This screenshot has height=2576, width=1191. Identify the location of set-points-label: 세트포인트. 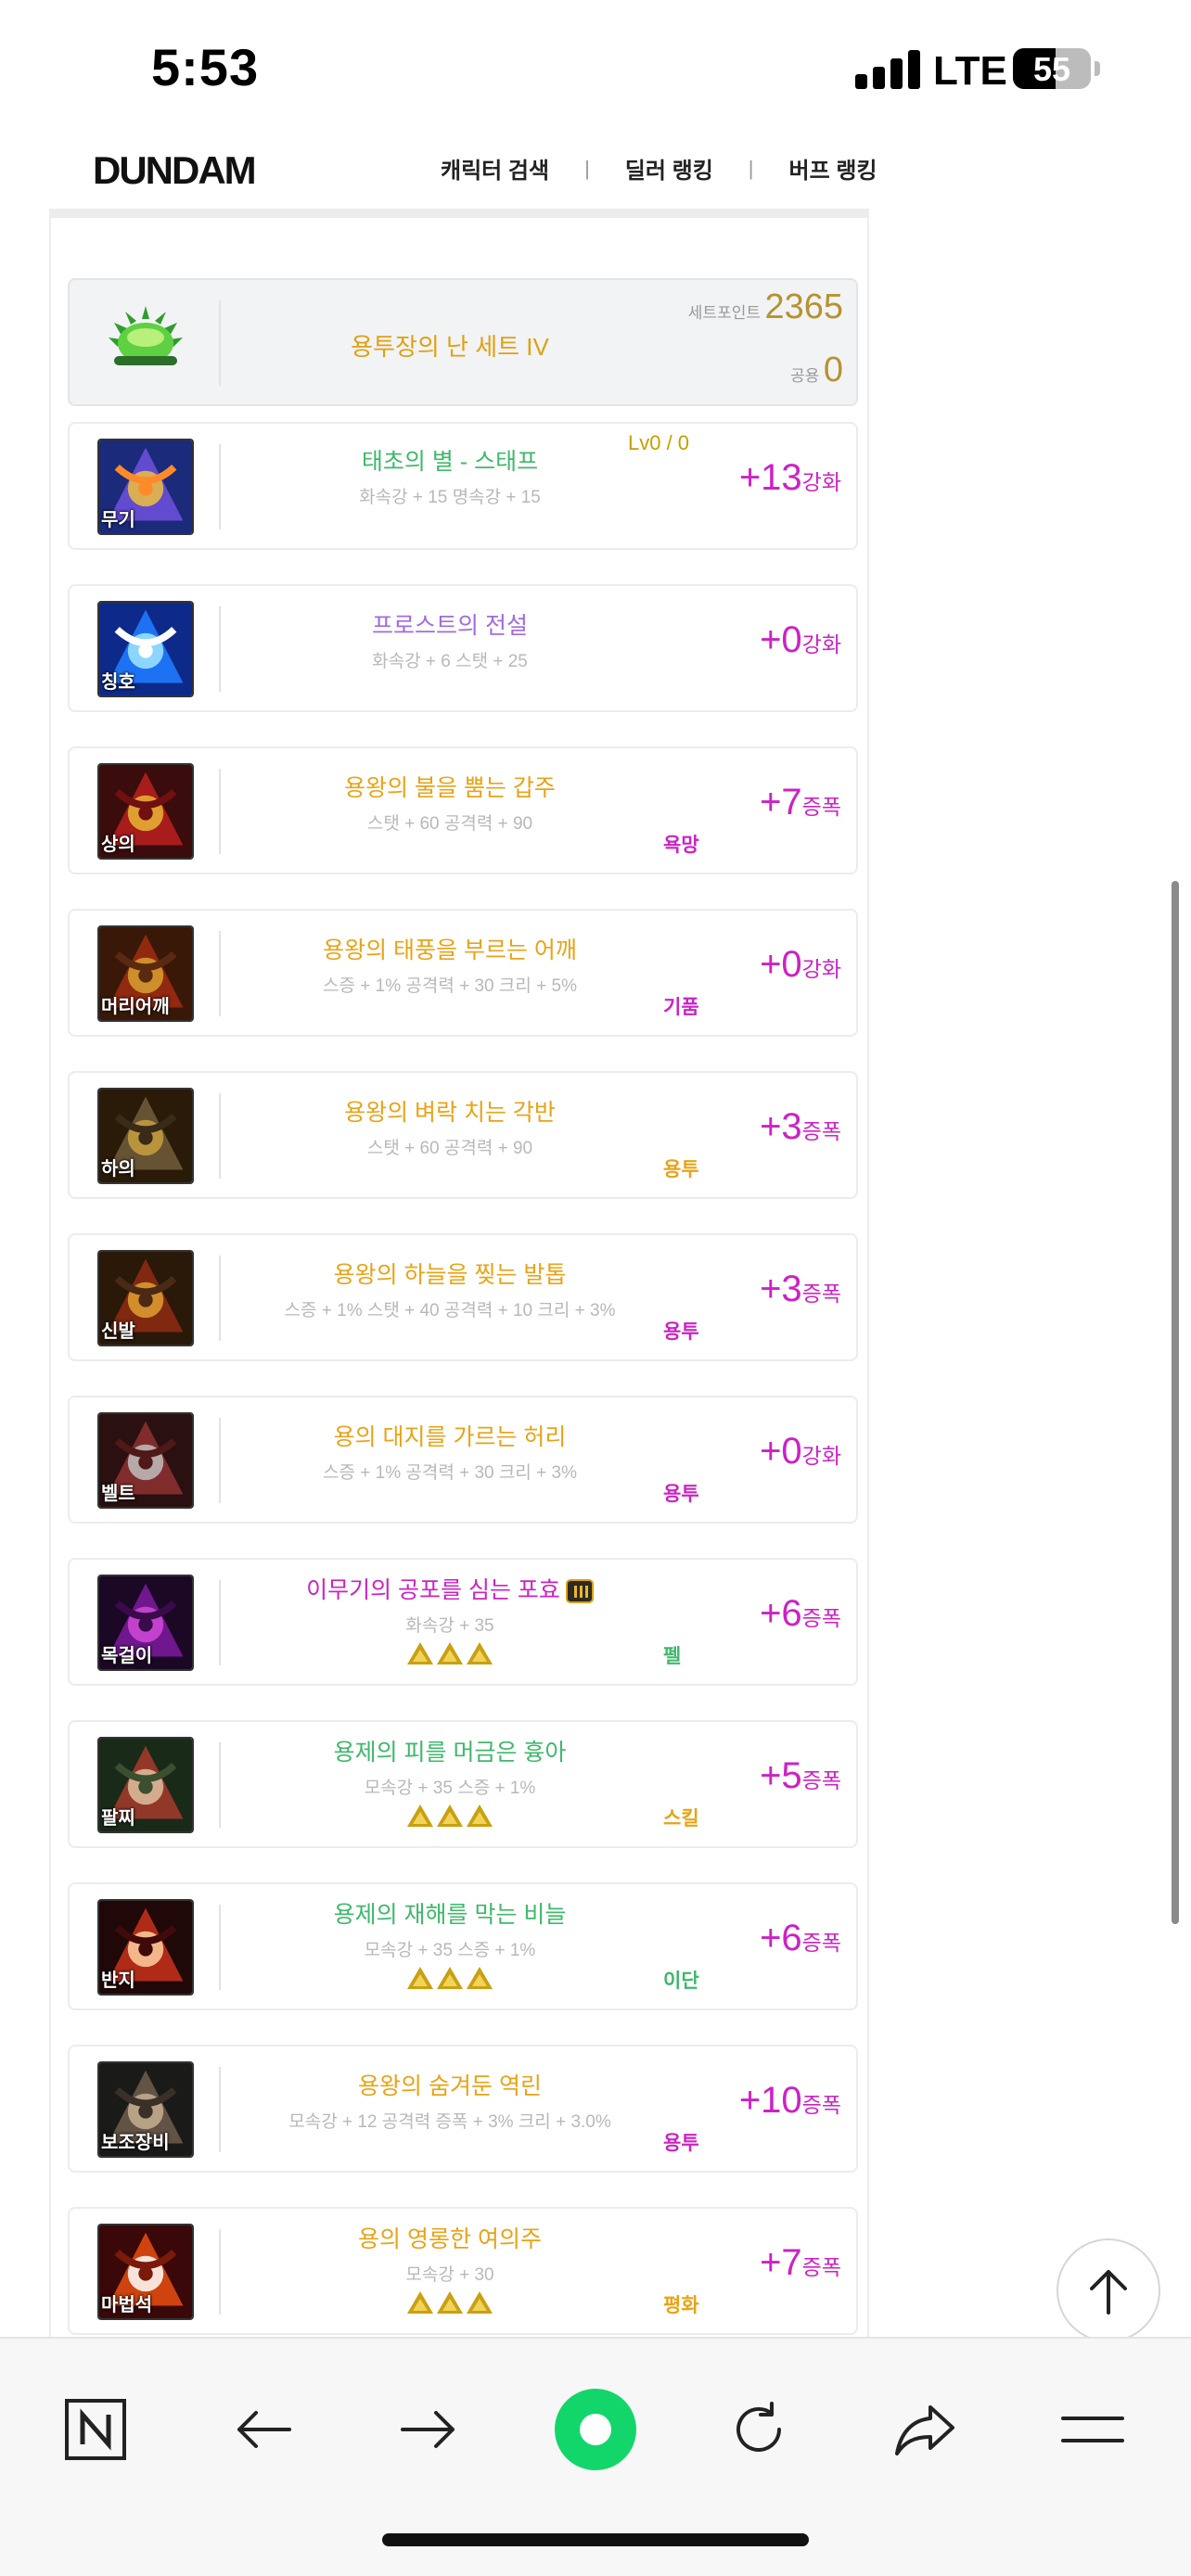
(724, 313).